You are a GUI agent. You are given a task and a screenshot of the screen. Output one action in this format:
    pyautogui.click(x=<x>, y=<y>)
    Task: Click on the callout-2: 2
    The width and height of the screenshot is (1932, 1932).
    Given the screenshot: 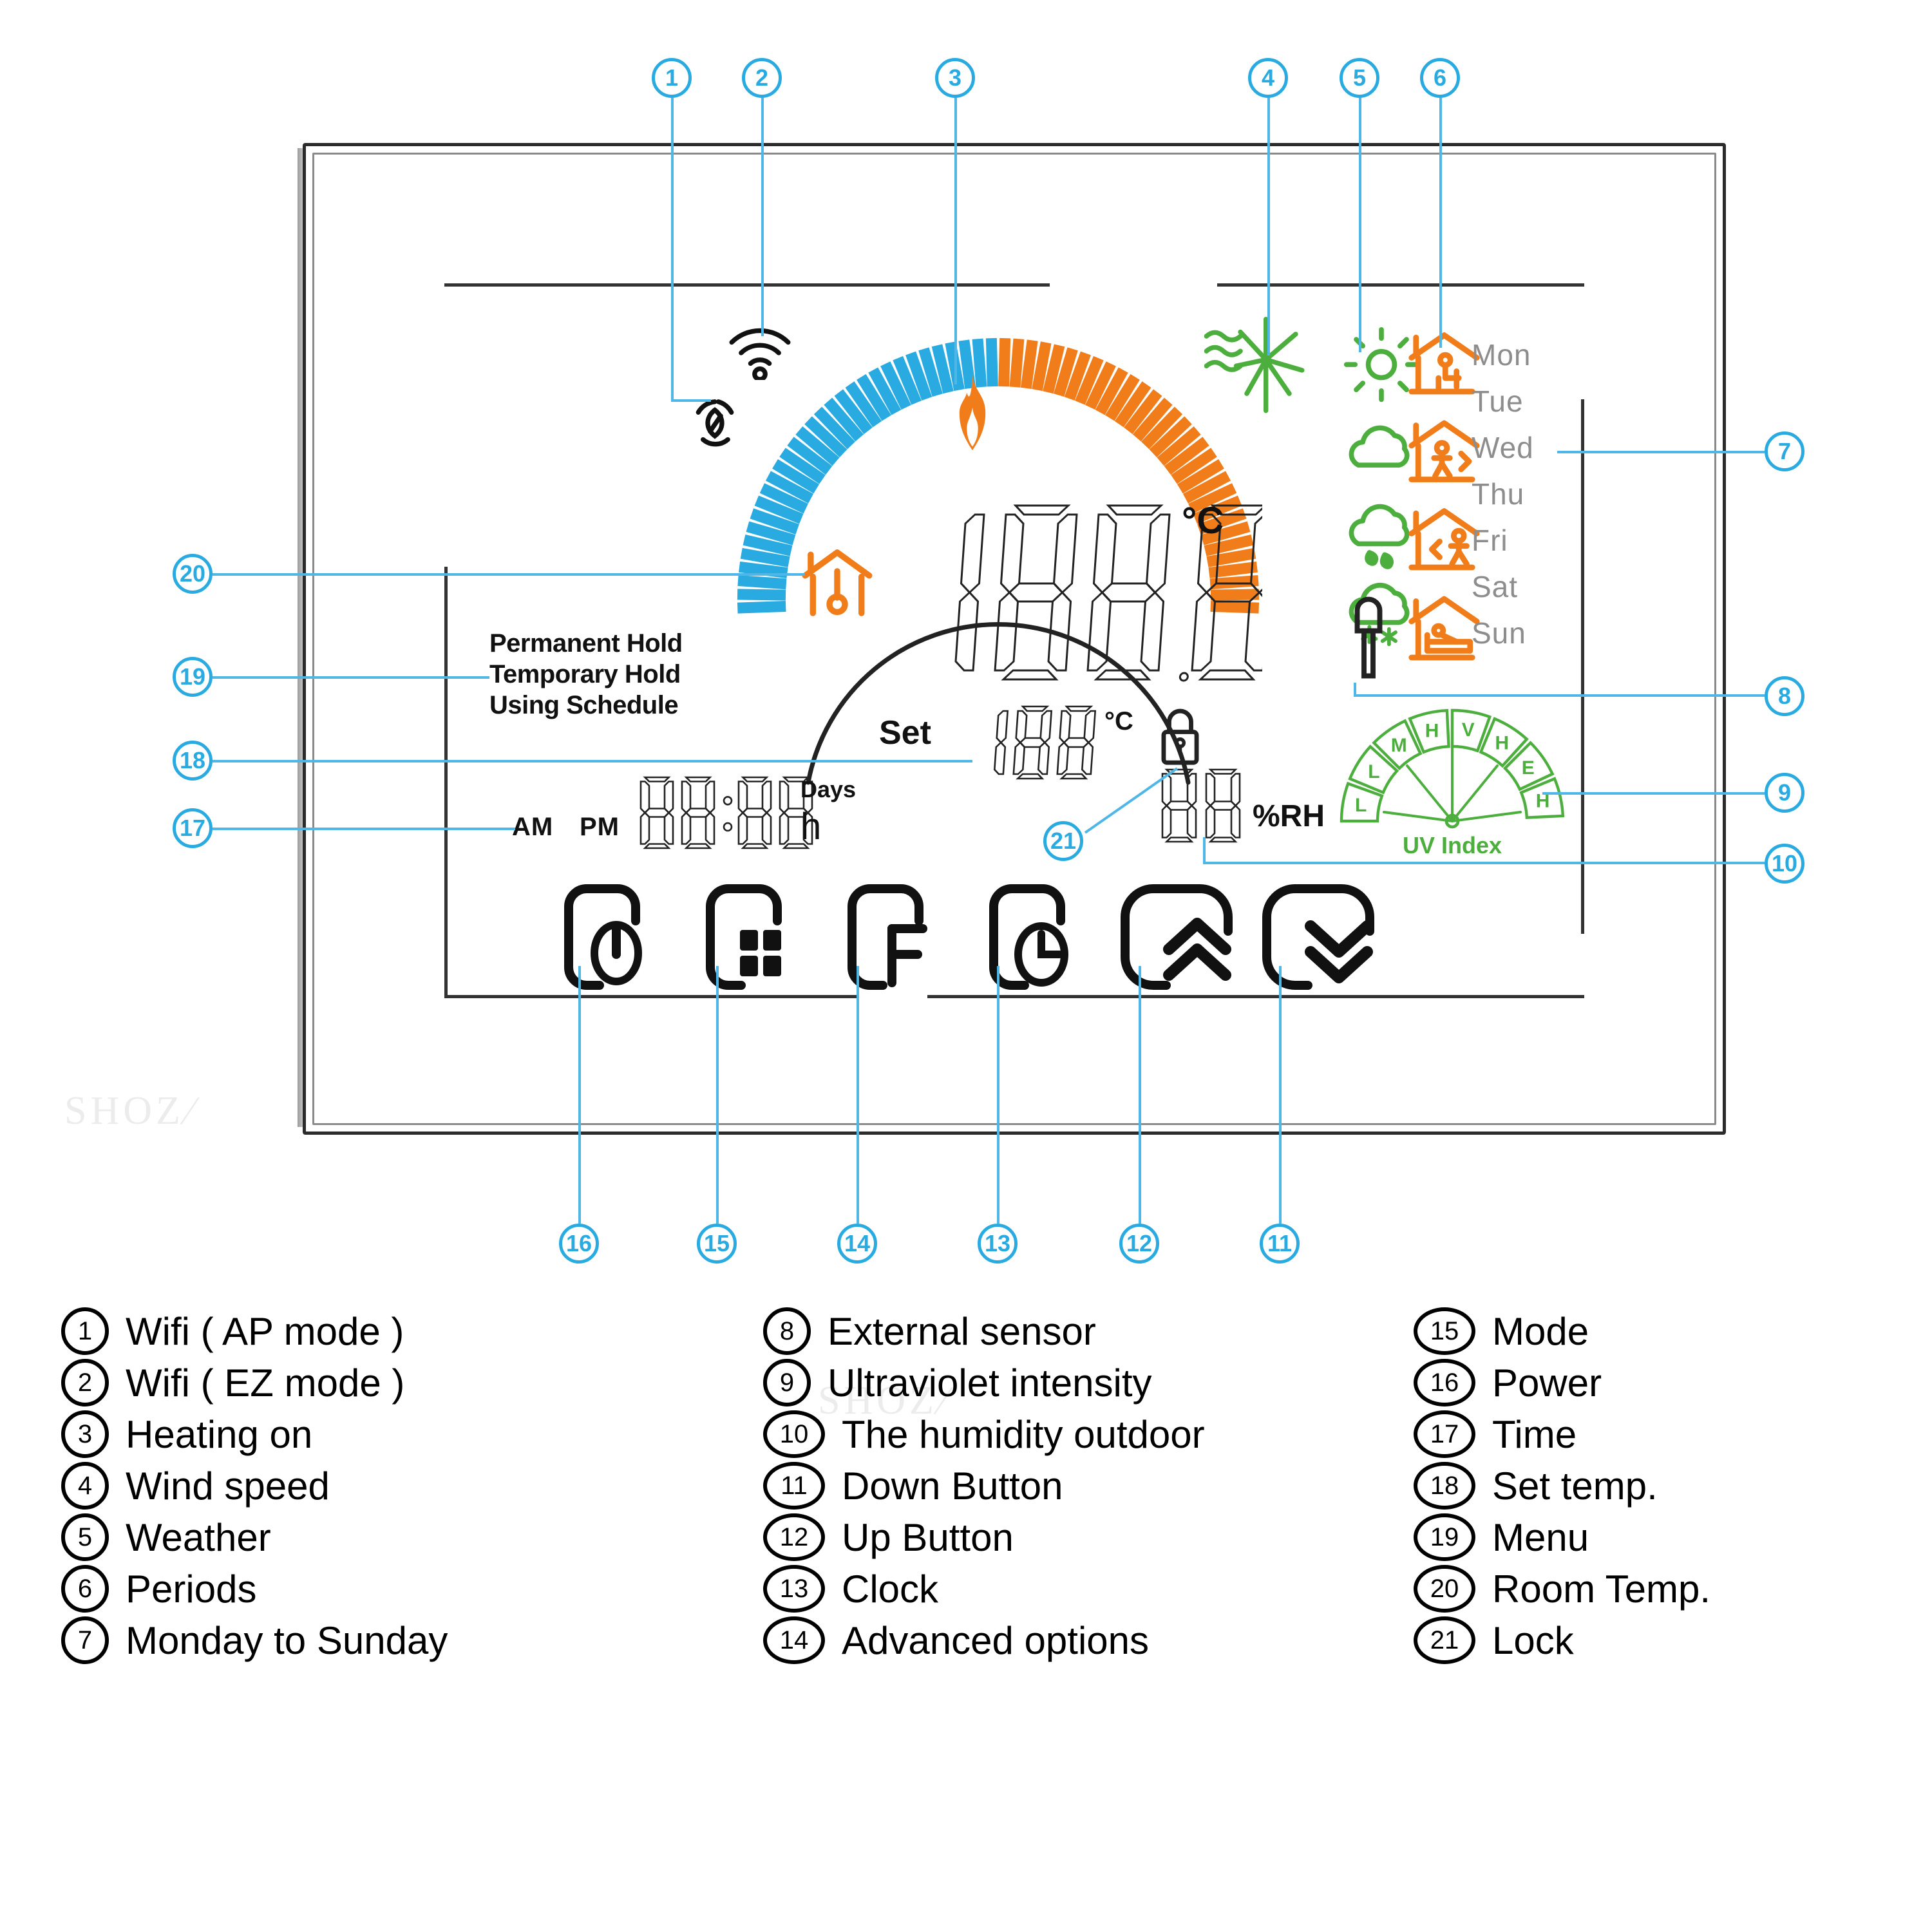 What is the action you would take?
    pyautogui.click(x=762, y=78)
    